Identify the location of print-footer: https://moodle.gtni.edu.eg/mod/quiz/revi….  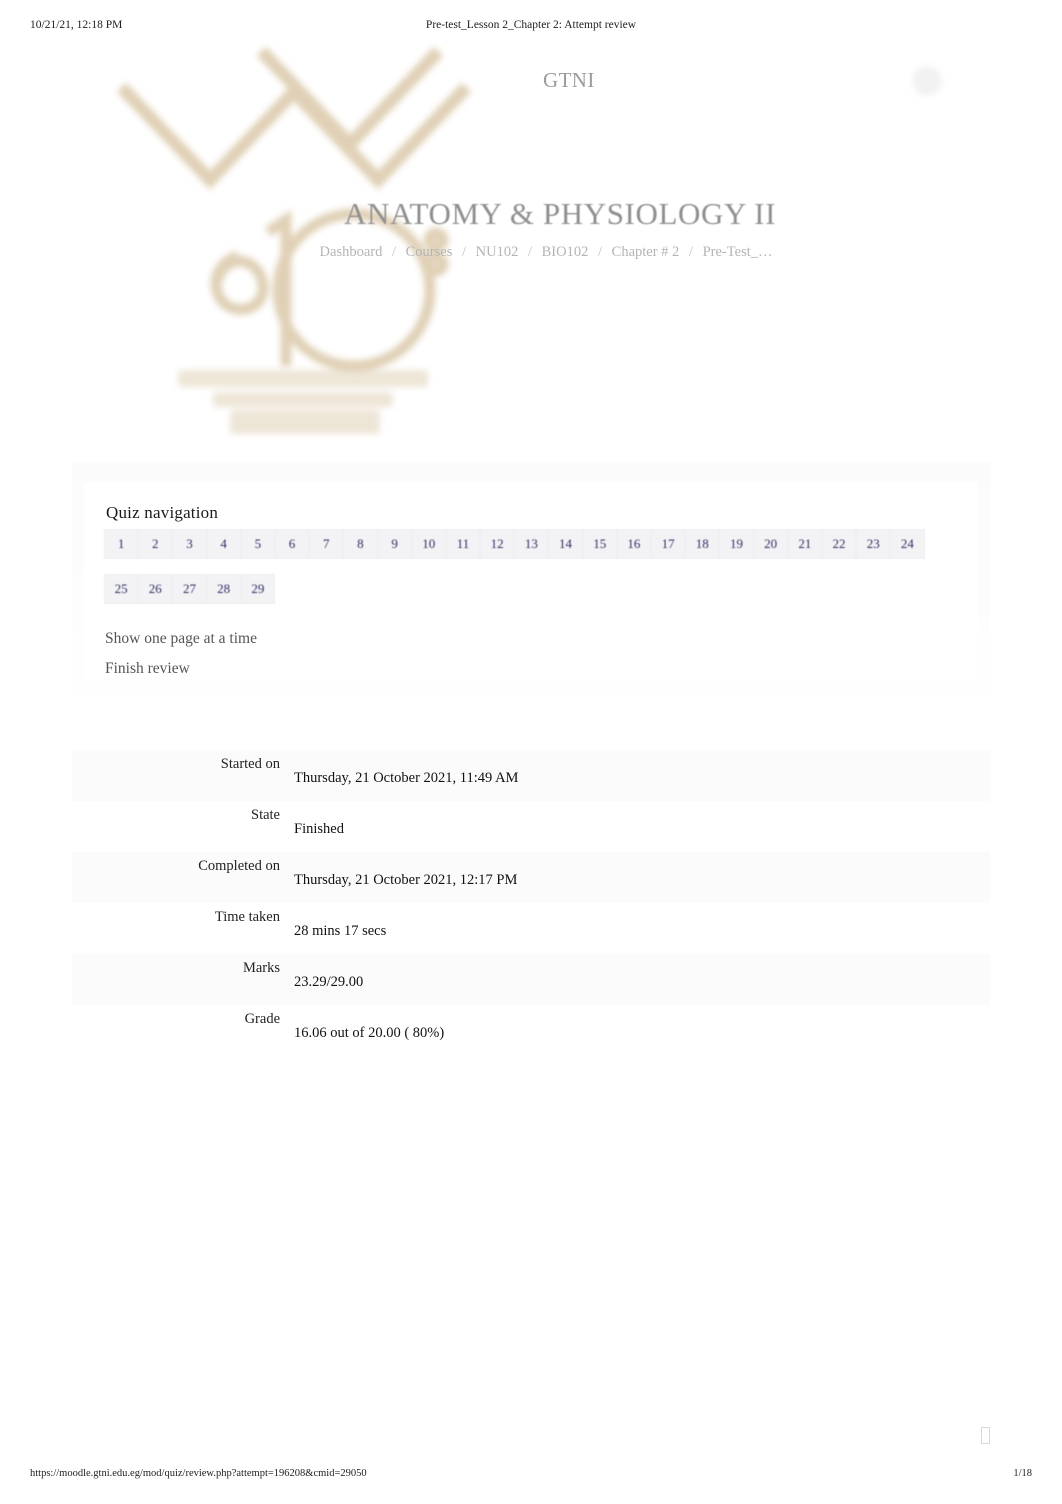
(531, 1476).